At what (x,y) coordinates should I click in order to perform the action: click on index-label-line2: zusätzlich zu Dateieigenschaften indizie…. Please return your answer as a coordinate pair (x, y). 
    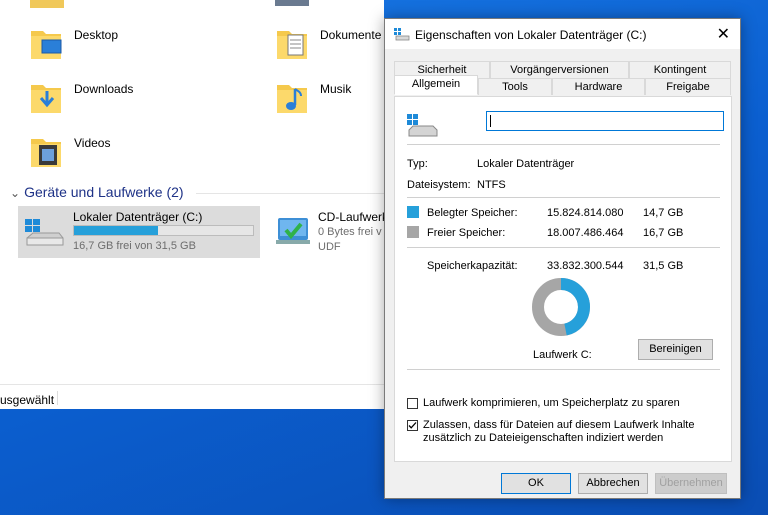
    Looking at the image, I should click on (543, 438).